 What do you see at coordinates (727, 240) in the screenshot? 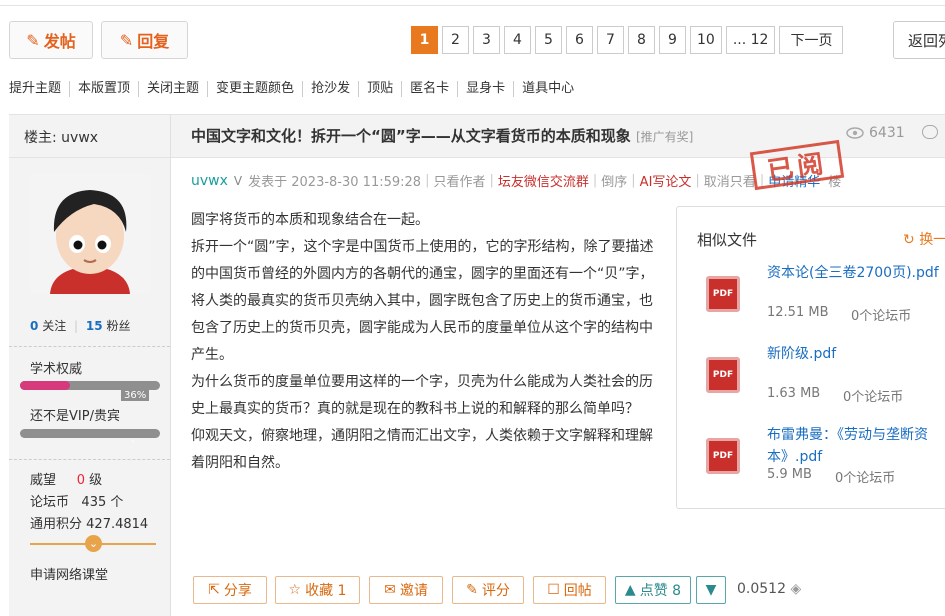
I see `similar-files-title: 相似文件` at bounding box center [727, 240].